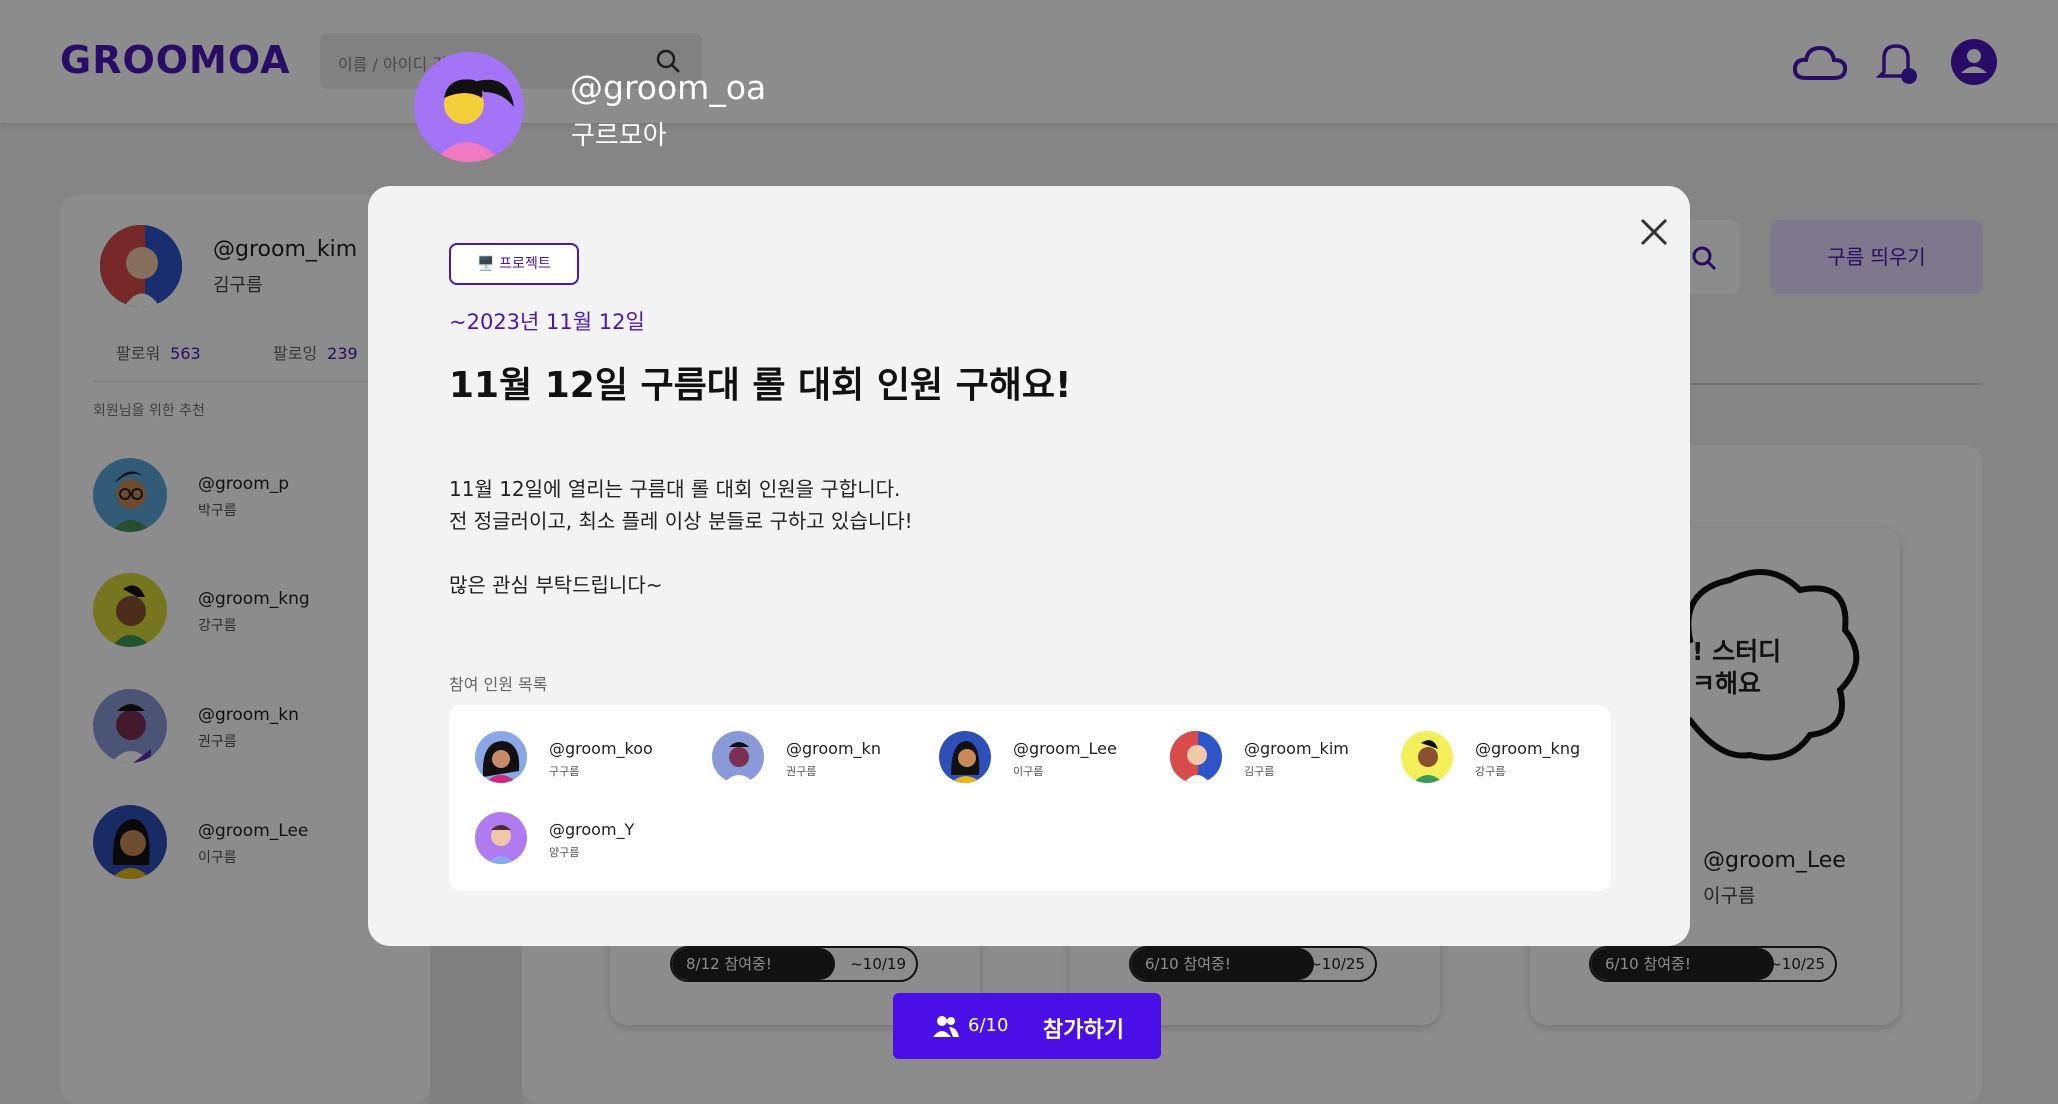 The height and width of the screenshot is (1104, 2058). Describe the element at coordinates (547, 322) in the screenshot. I see `post-deadline: ~2023년 11월 12일` at that location.